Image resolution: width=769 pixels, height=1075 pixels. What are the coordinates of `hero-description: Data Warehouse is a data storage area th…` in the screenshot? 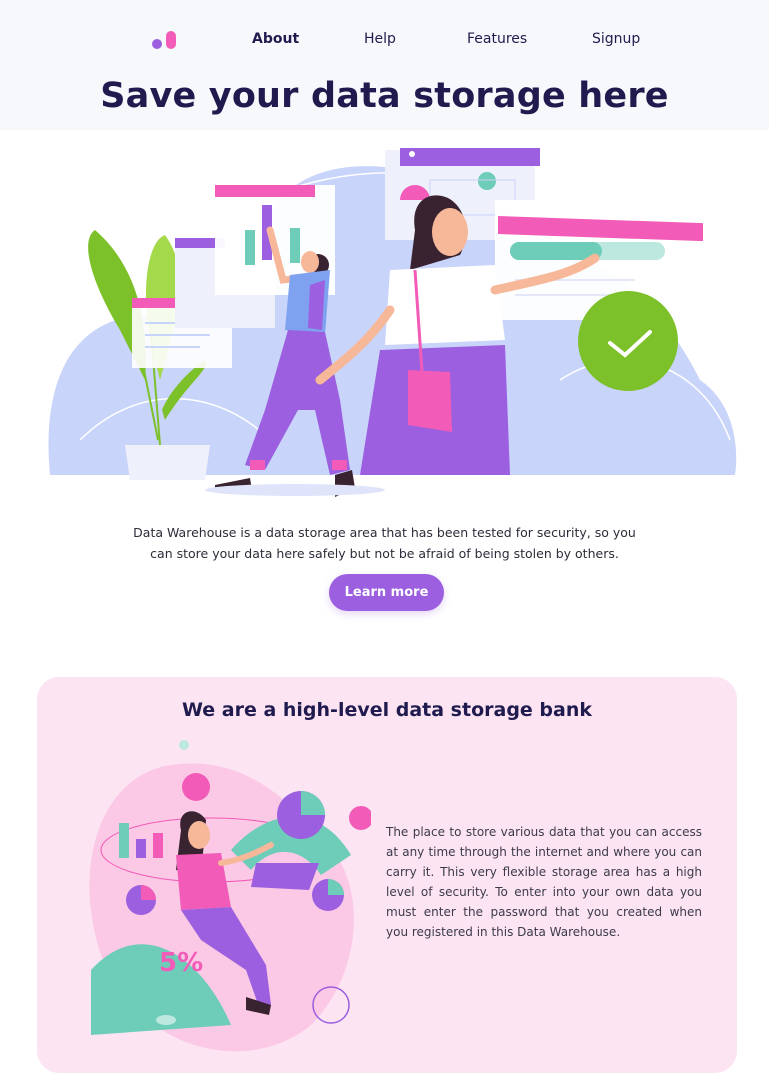 It's located at (384, 543).